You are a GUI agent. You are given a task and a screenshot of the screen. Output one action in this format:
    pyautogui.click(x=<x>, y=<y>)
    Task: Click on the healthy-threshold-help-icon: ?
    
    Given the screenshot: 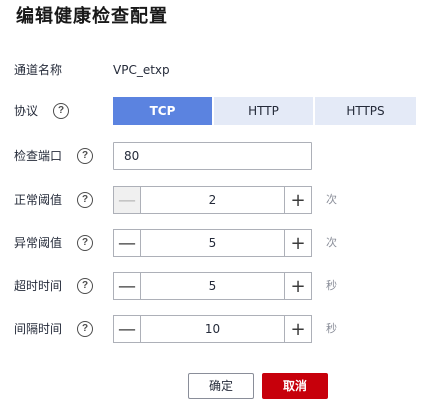 What is the action you would take?
    pyautogui.click(x=85, y=200)
    